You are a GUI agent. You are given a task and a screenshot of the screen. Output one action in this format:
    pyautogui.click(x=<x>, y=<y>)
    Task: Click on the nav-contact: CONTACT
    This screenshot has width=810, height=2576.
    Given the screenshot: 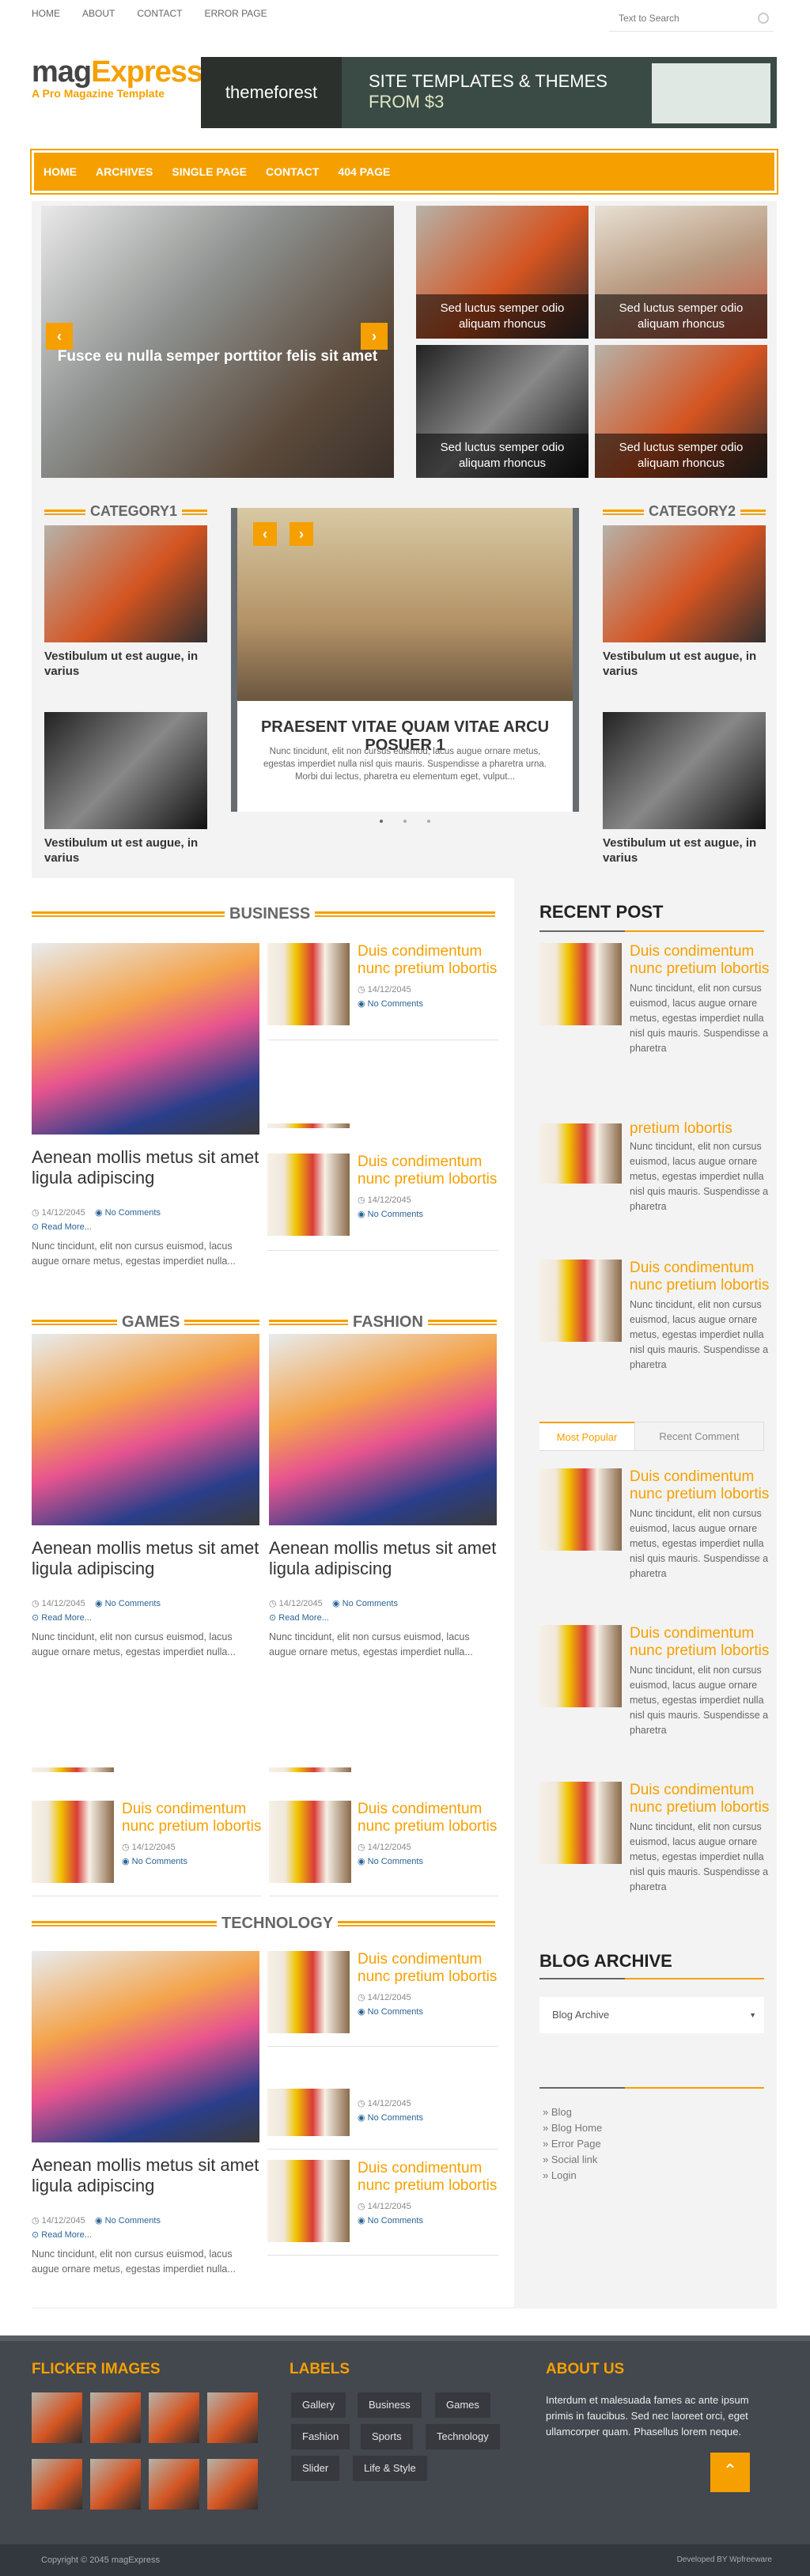 What is the action you would take?
    pyautogui.click(x=292, y=172)
    